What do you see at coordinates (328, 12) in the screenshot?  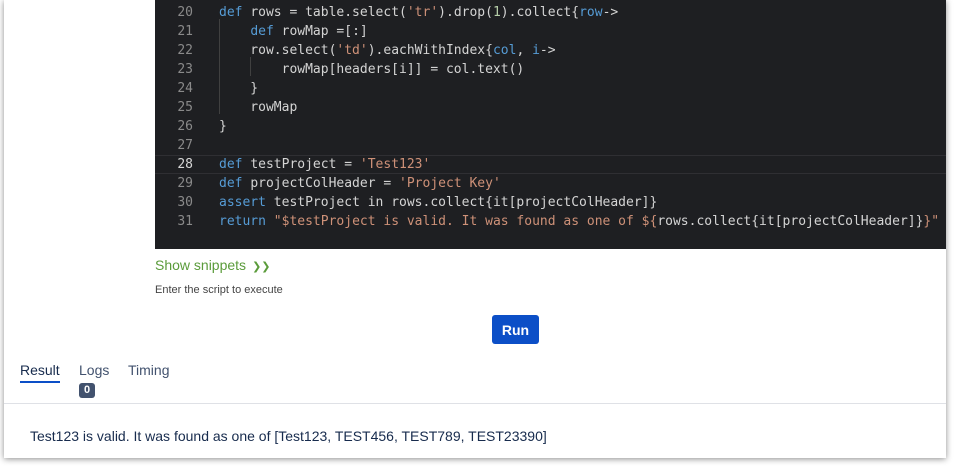 I see `code-token: rows = table.select(` at bounding box center [328, 12].